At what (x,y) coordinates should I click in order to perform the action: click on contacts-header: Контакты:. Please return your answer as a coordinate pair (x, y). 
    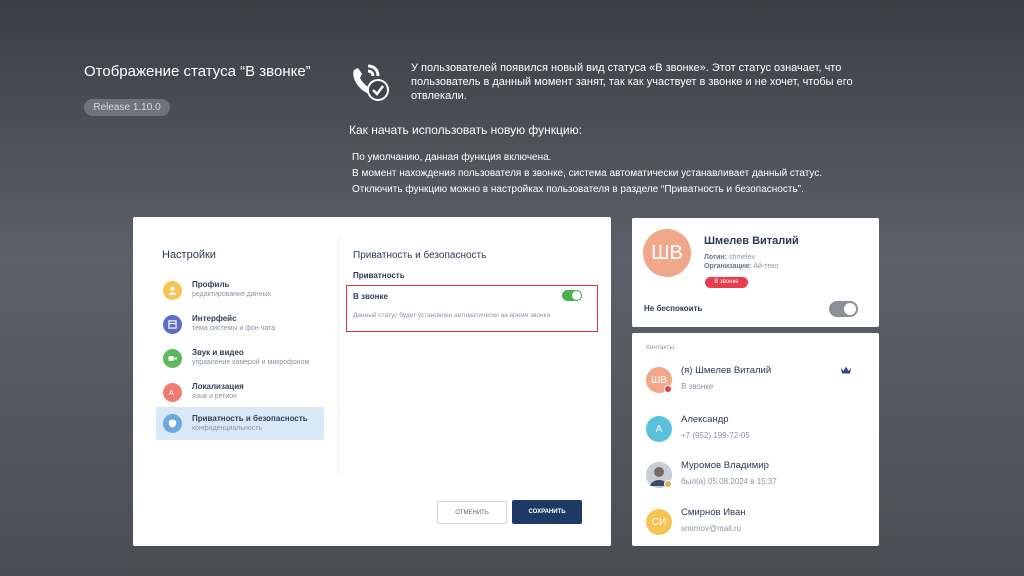
    Looking at the image, I should click on (661, 347).